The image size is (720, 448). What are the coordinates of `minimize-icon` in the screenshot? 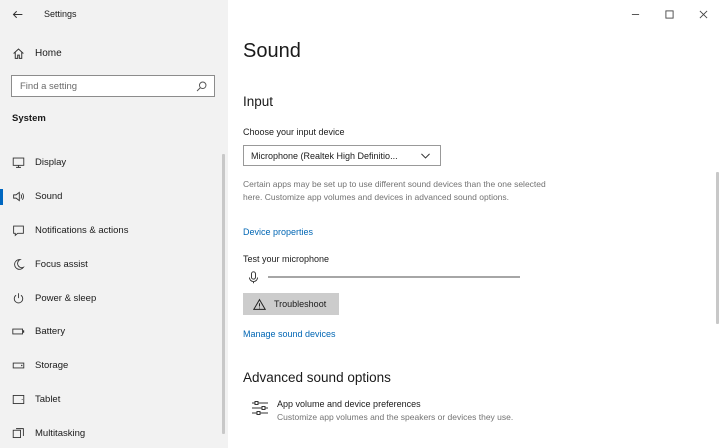 It's located at (635, 14).